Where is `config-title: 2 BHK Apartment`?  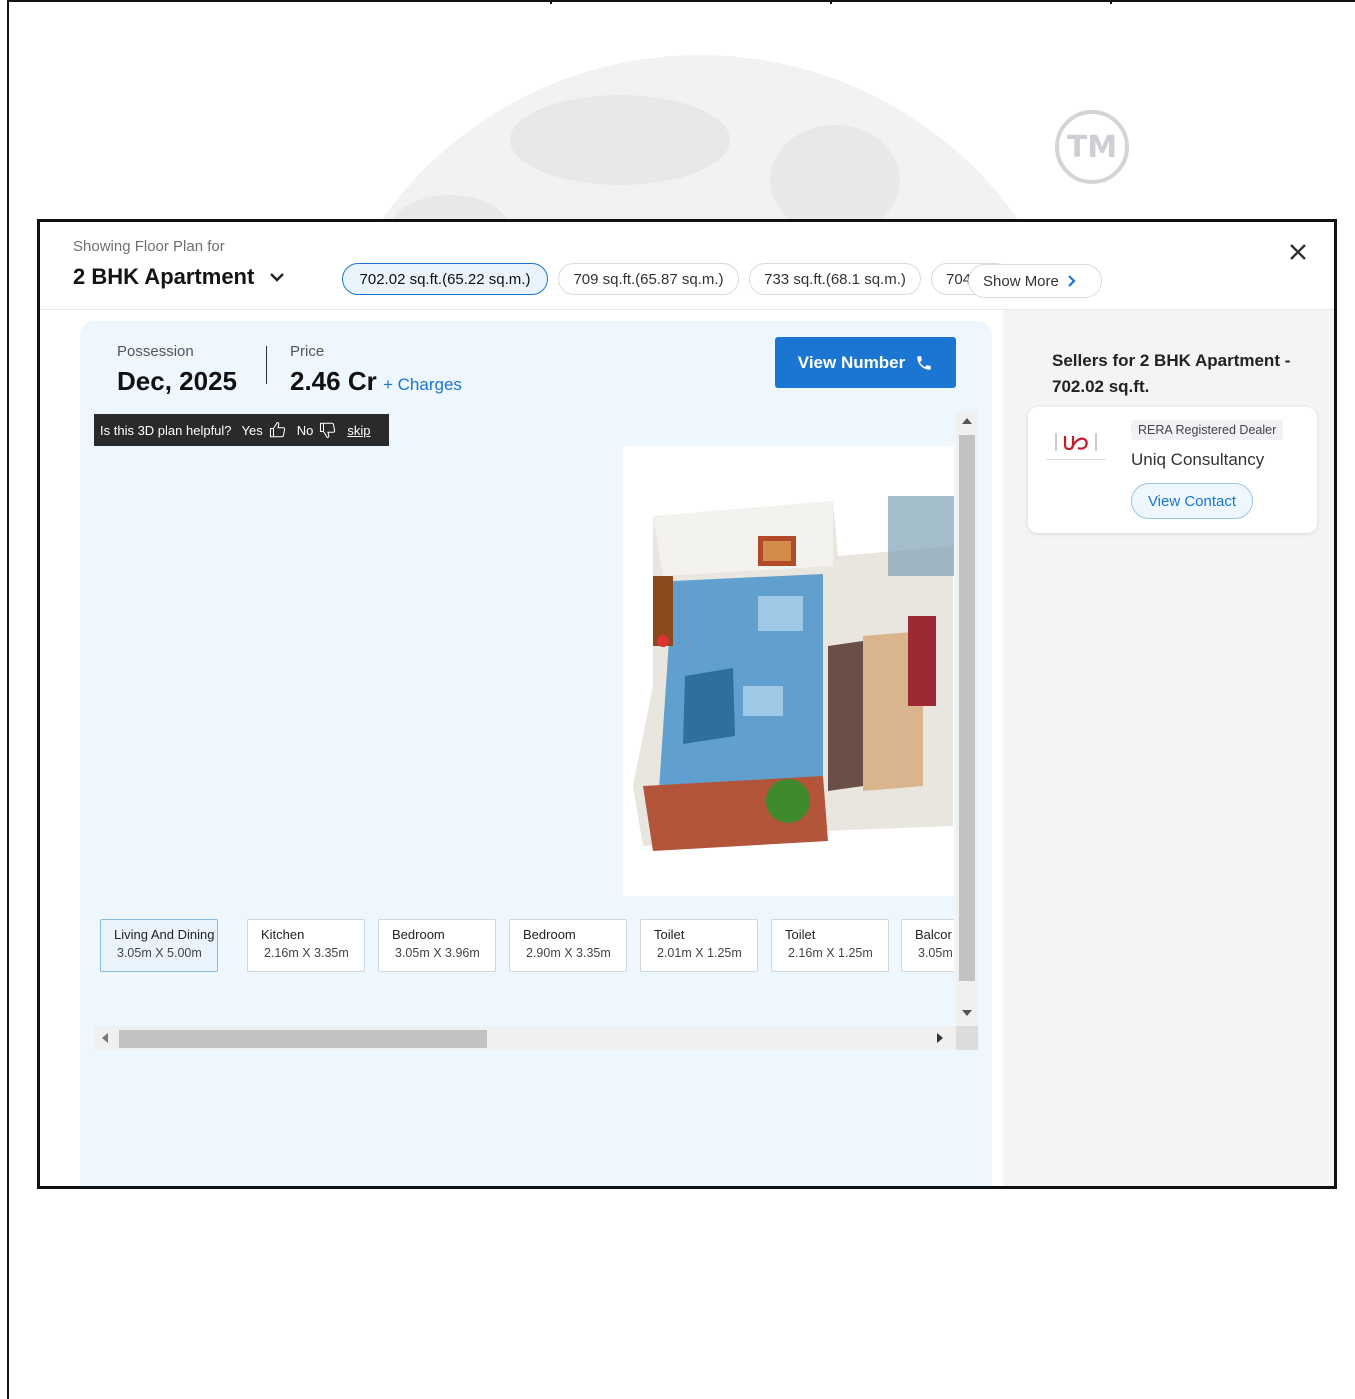
config-title: 2 BHK Apartment is located at coordinates (164, 276).